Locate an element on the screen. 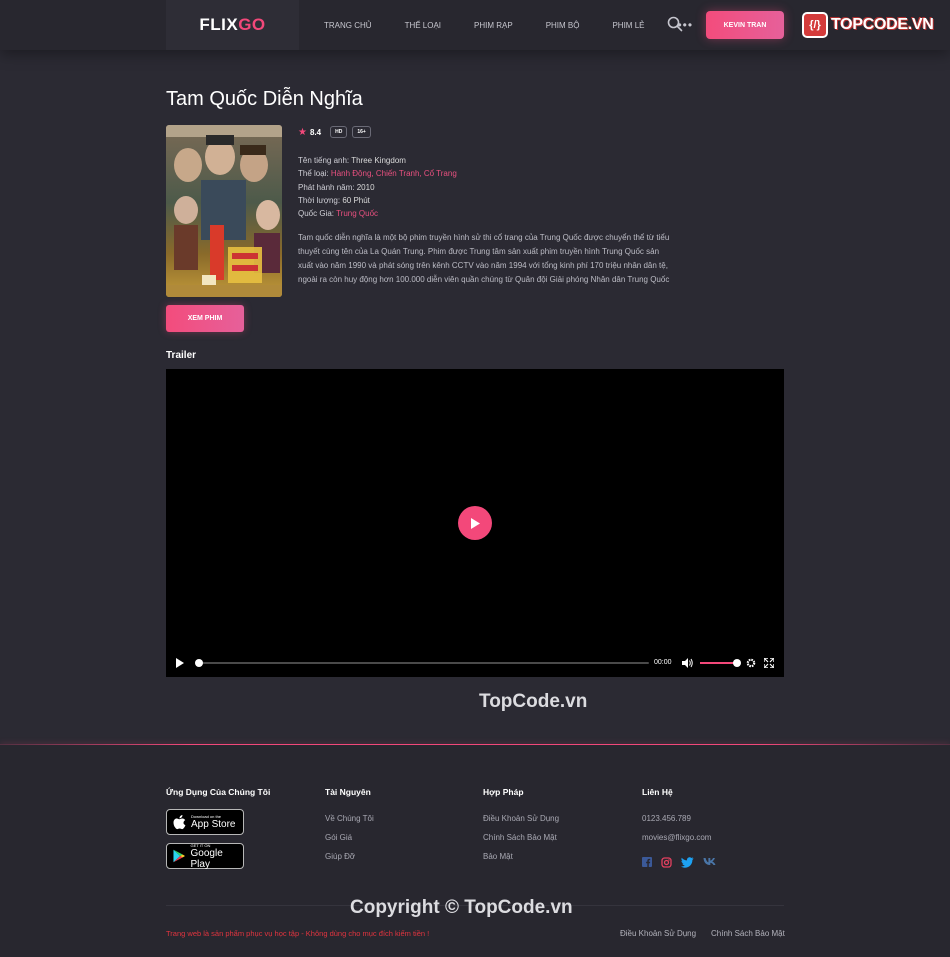 The image size is (950, 957). volume-icon is located at coordinates (687, 663).